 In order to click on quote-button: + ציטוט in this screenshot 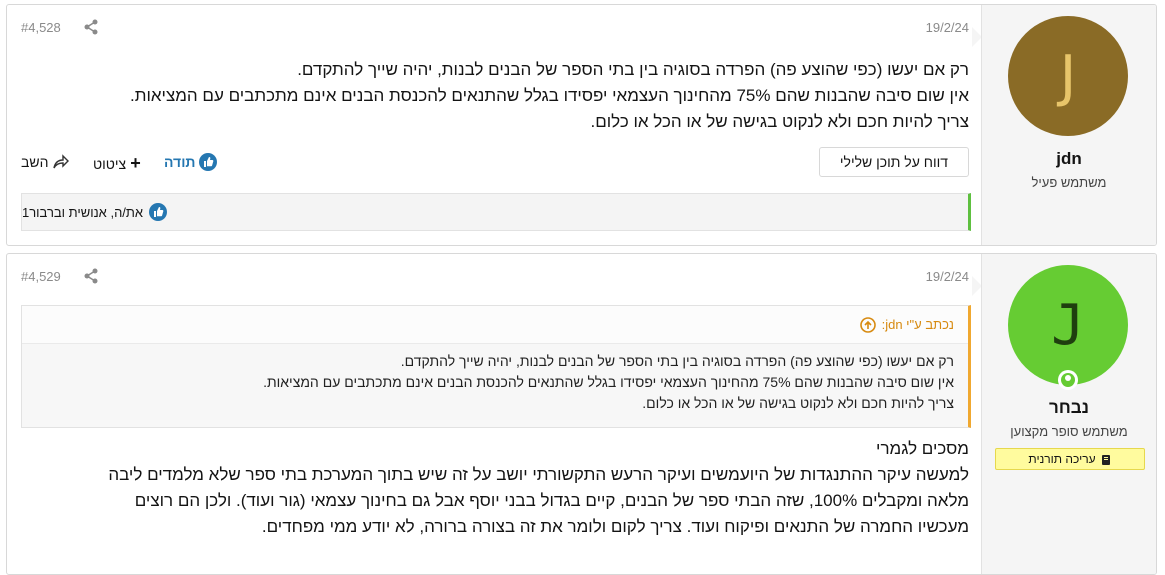, I will do `click(117, 163)`.